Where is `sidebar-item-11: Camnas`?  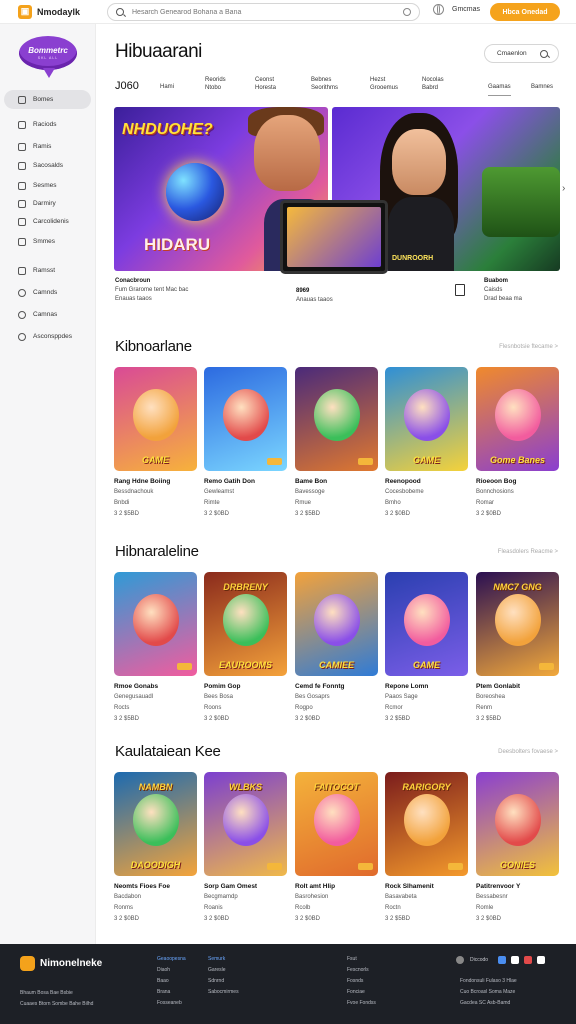
sidebar-item-11: Camnas is located at coordinates (47, 314).